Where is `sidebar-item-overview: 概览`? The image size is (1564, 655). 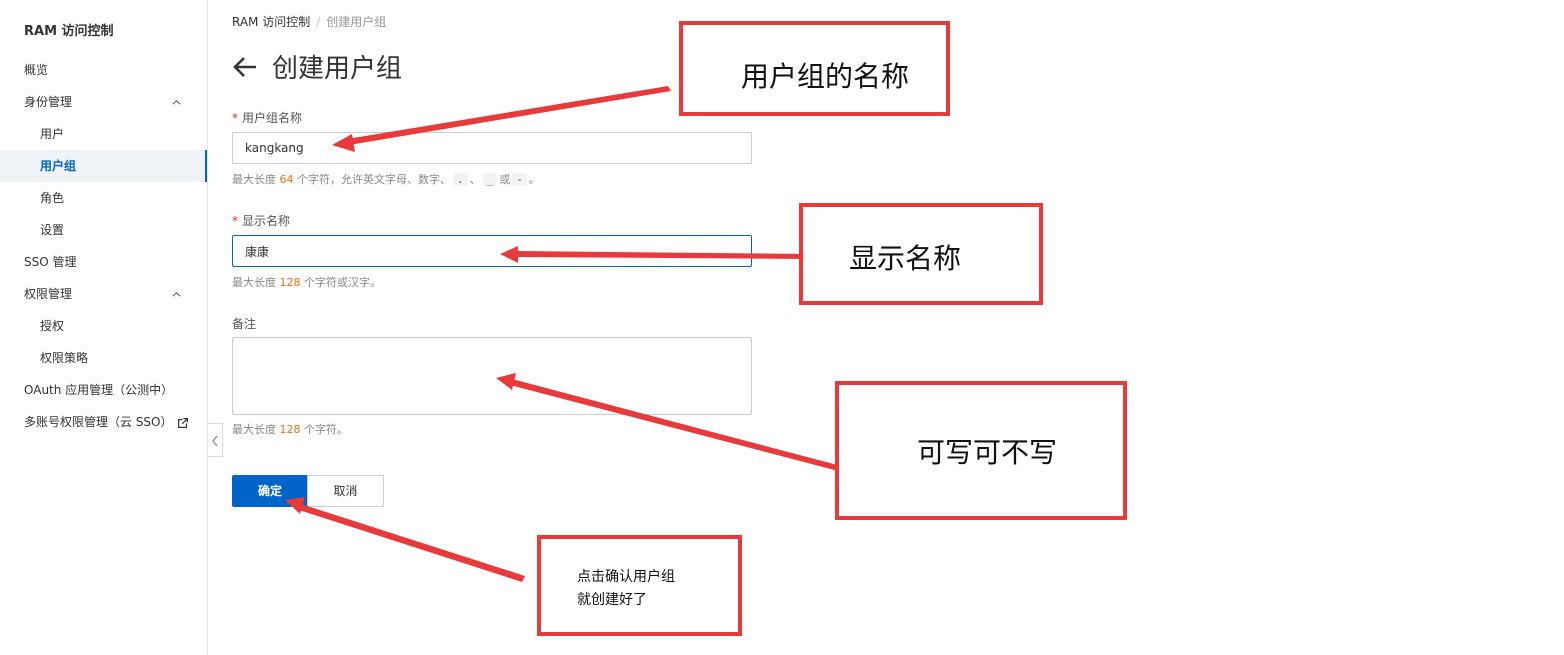 sidebar-item-overview: 概览 is located at coordinates (103, 70).